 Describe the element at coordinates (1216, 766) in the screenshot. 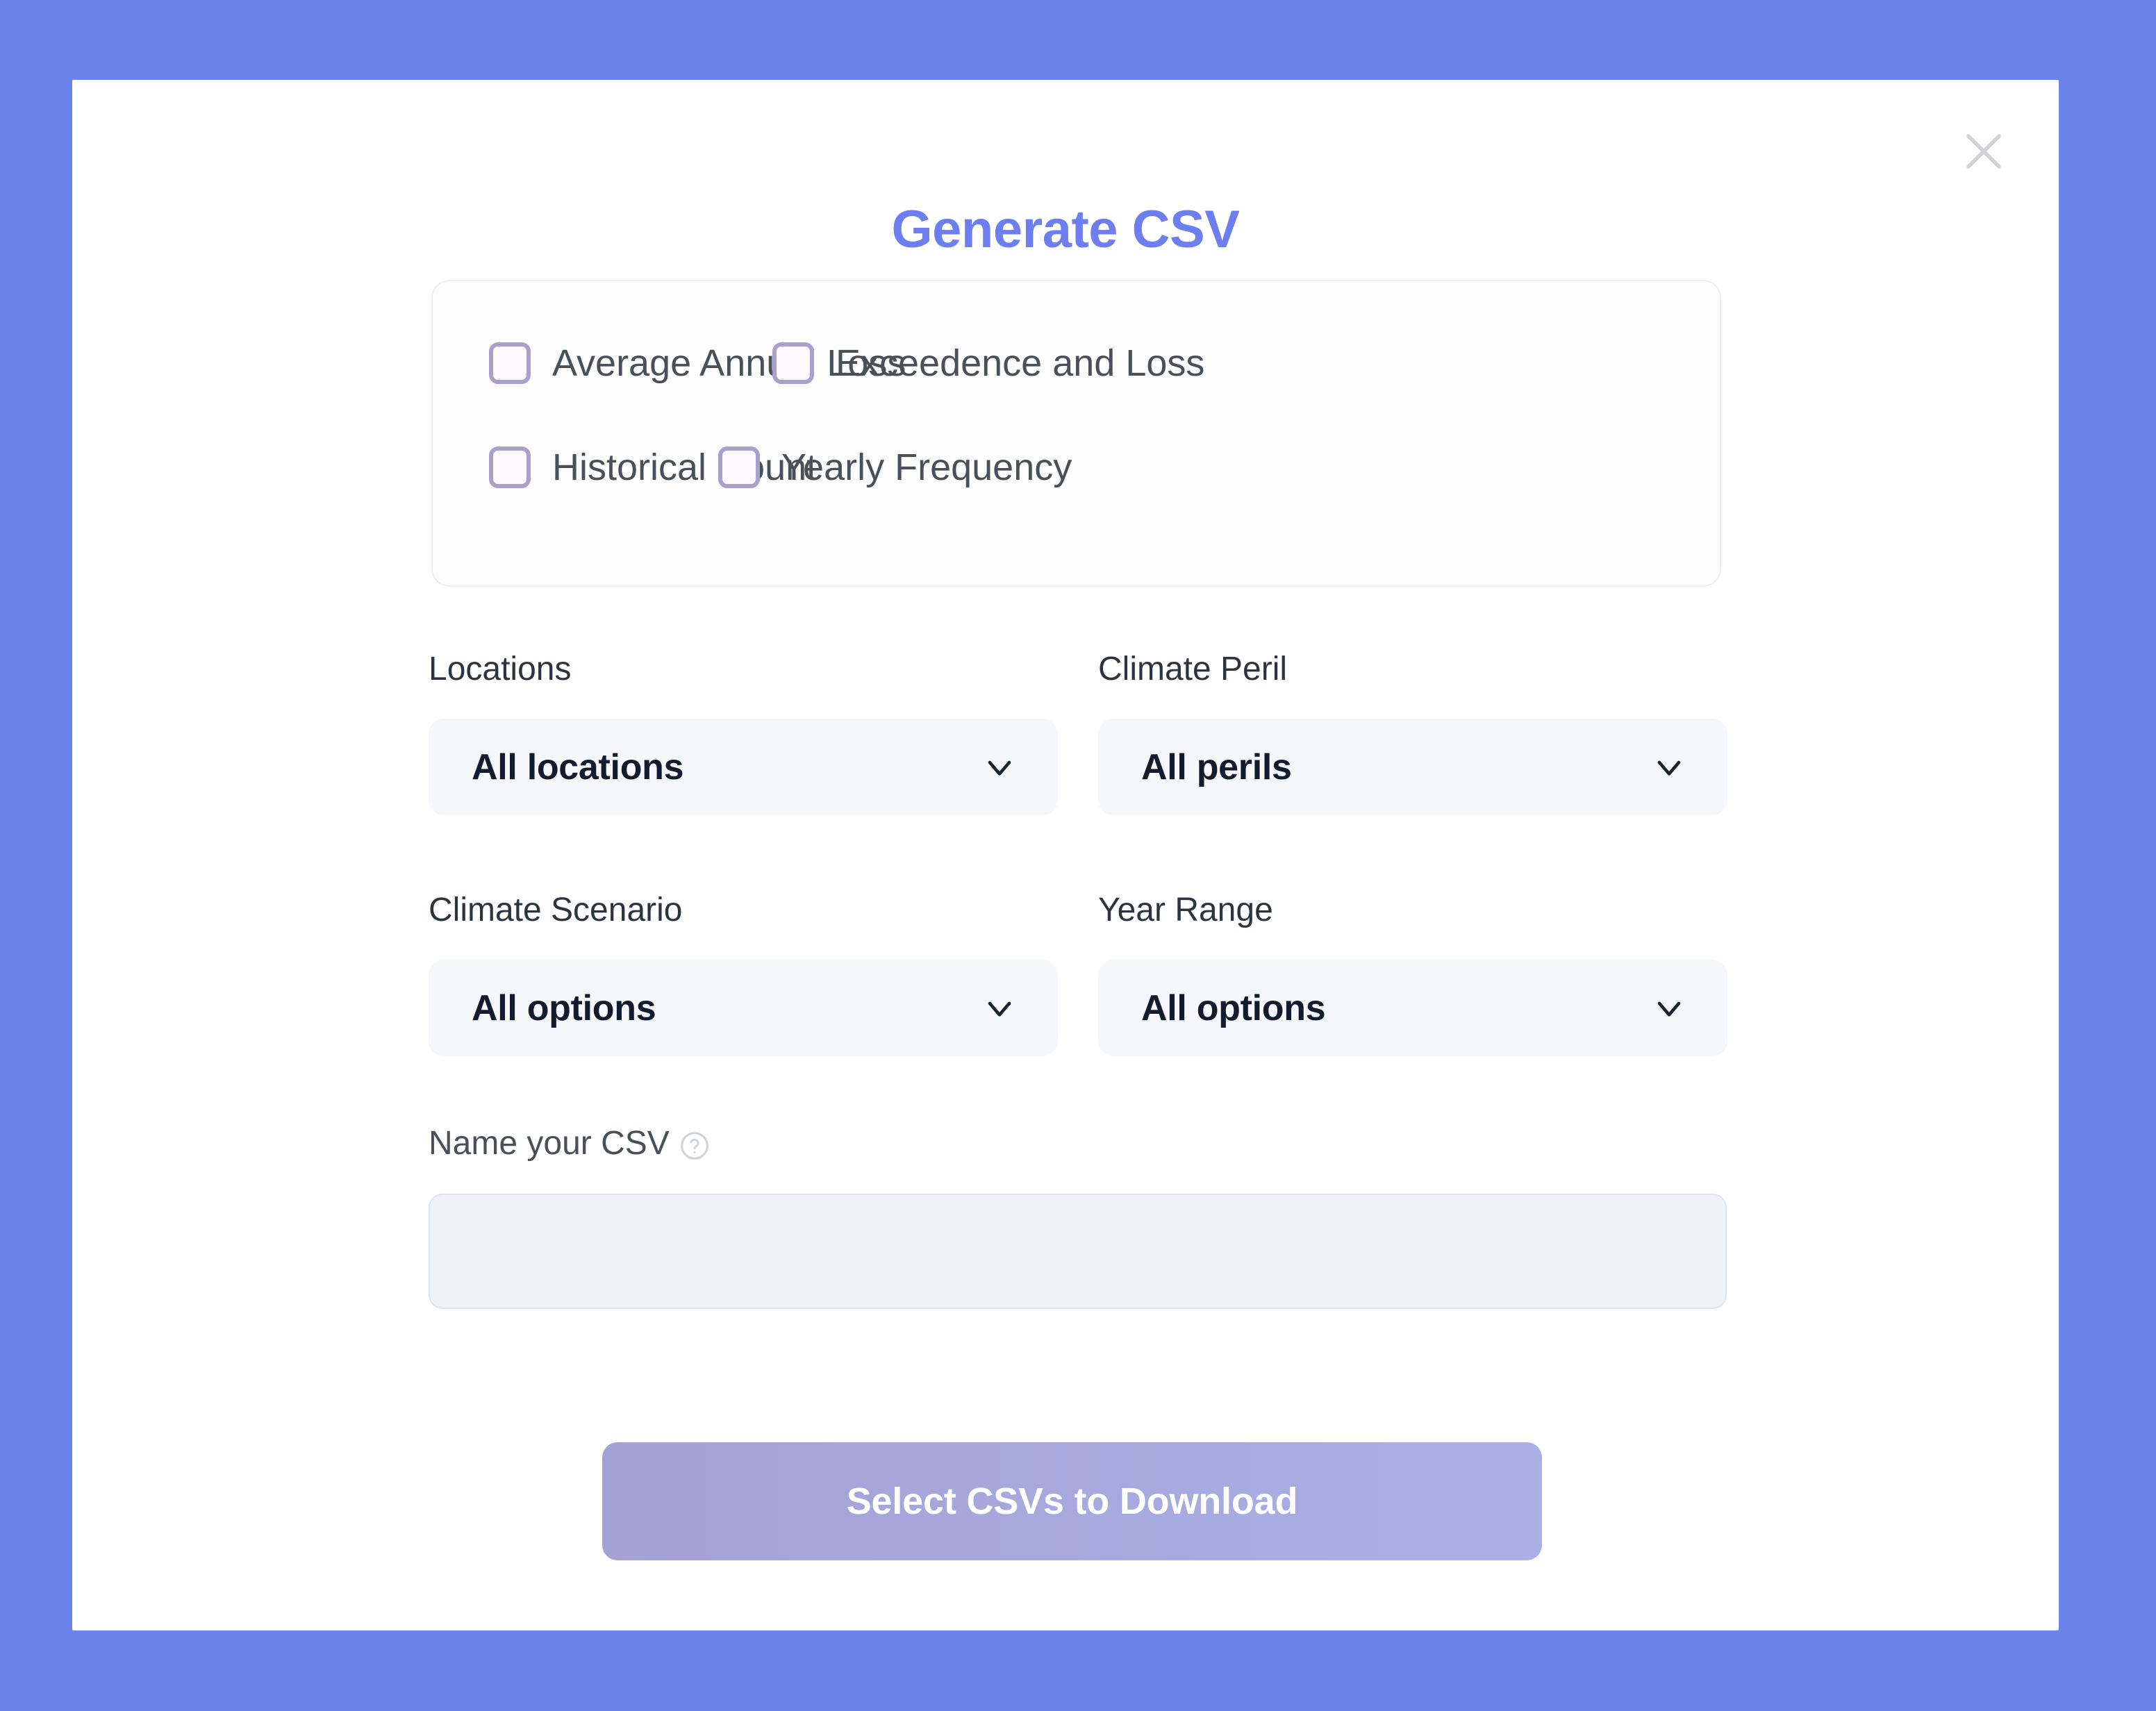

I see `climate-peril-select-value: All perils` at that location.